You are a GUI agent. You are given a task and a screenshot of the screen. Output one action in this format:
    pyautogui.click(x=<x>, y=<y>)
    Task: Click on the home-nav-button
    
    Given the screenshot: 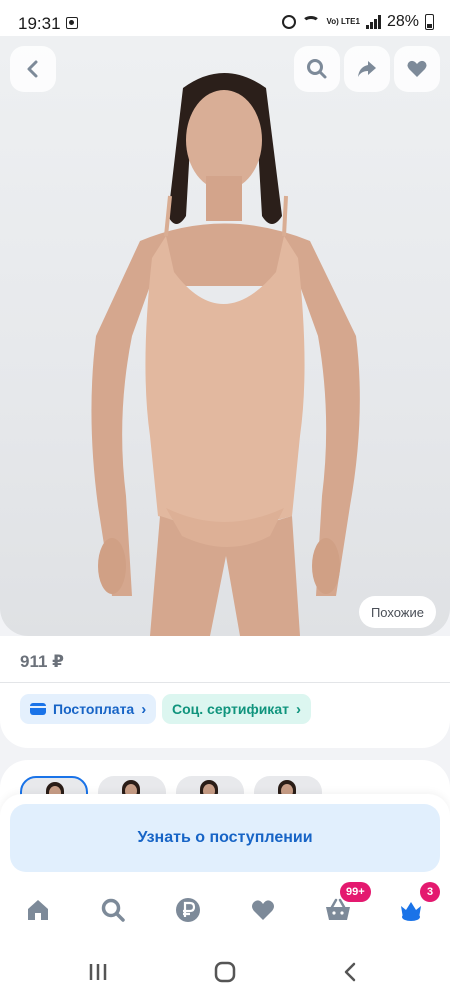 What is the action you would take?
    pyautogui.click(x=225, y=972)
    